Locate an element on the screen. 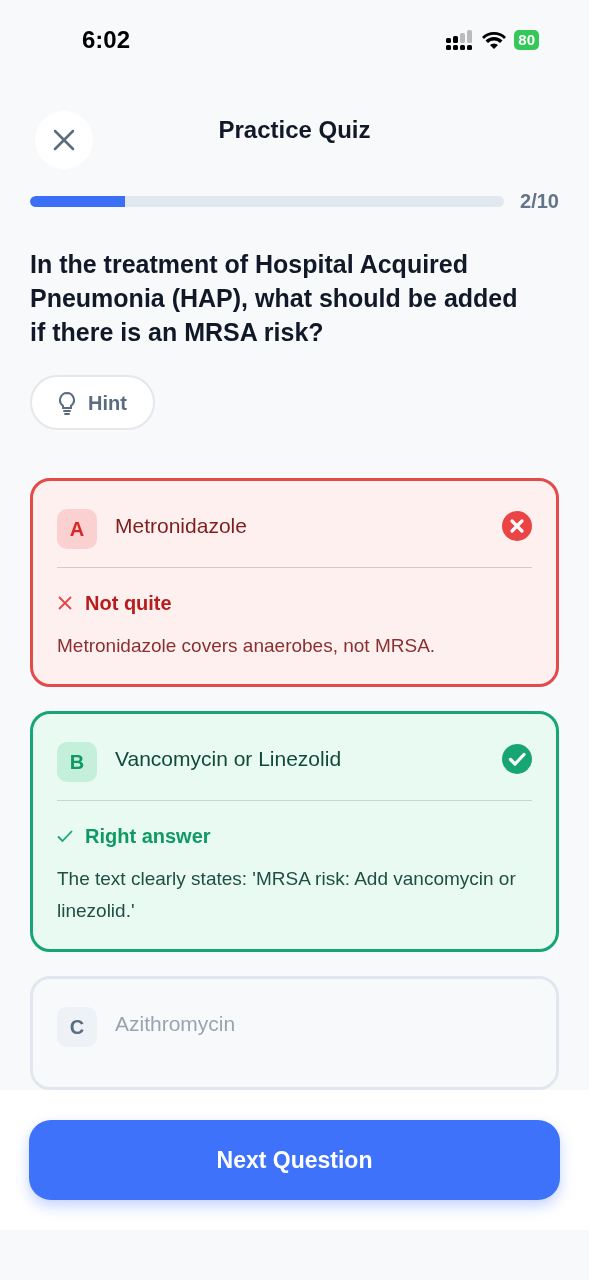 The height and width of the screenshot is (1280, 589). answer-option: C Azithromycin is located at coordinates (294, 1033).